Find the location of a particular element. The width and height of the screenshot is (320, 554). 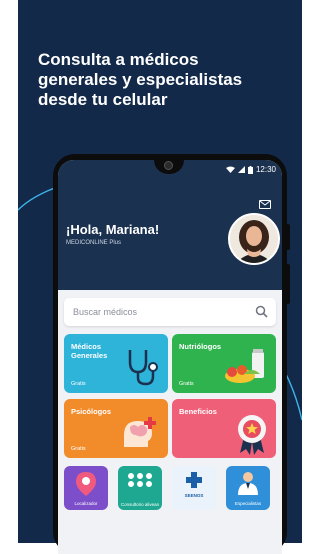

card-title: Nutriólogos is located at coordinates (200, 346).